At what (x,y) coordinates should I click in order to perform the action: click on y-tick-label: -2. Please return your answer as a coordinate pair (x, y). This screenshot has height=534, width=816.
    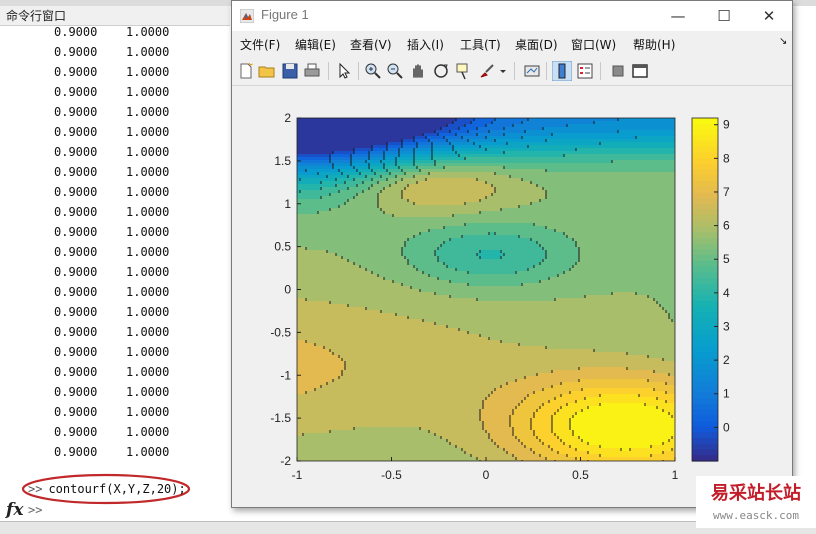
    Looking at the image, I should click on (285, 461).